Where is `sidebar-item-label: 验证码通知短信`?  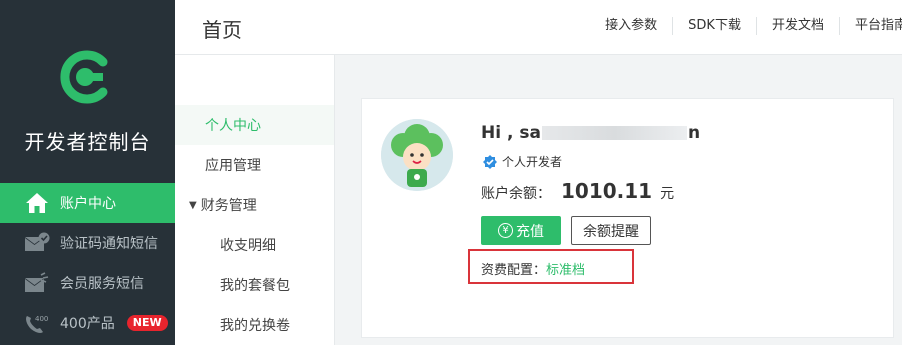
sidebar-item-label: 验证码通知短信 is located at coordinates (109, 244).